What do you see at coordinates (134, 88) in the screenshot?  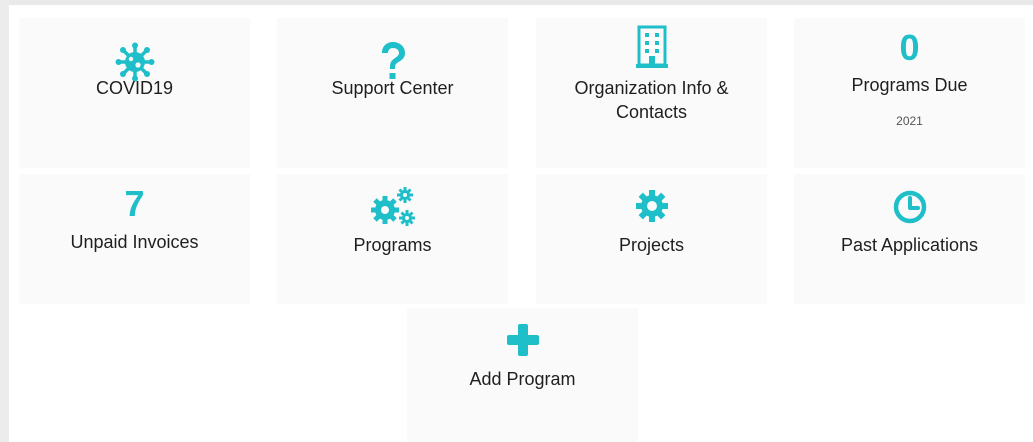 I see `tile-label: COVID19` at bounding box center [134, 88].